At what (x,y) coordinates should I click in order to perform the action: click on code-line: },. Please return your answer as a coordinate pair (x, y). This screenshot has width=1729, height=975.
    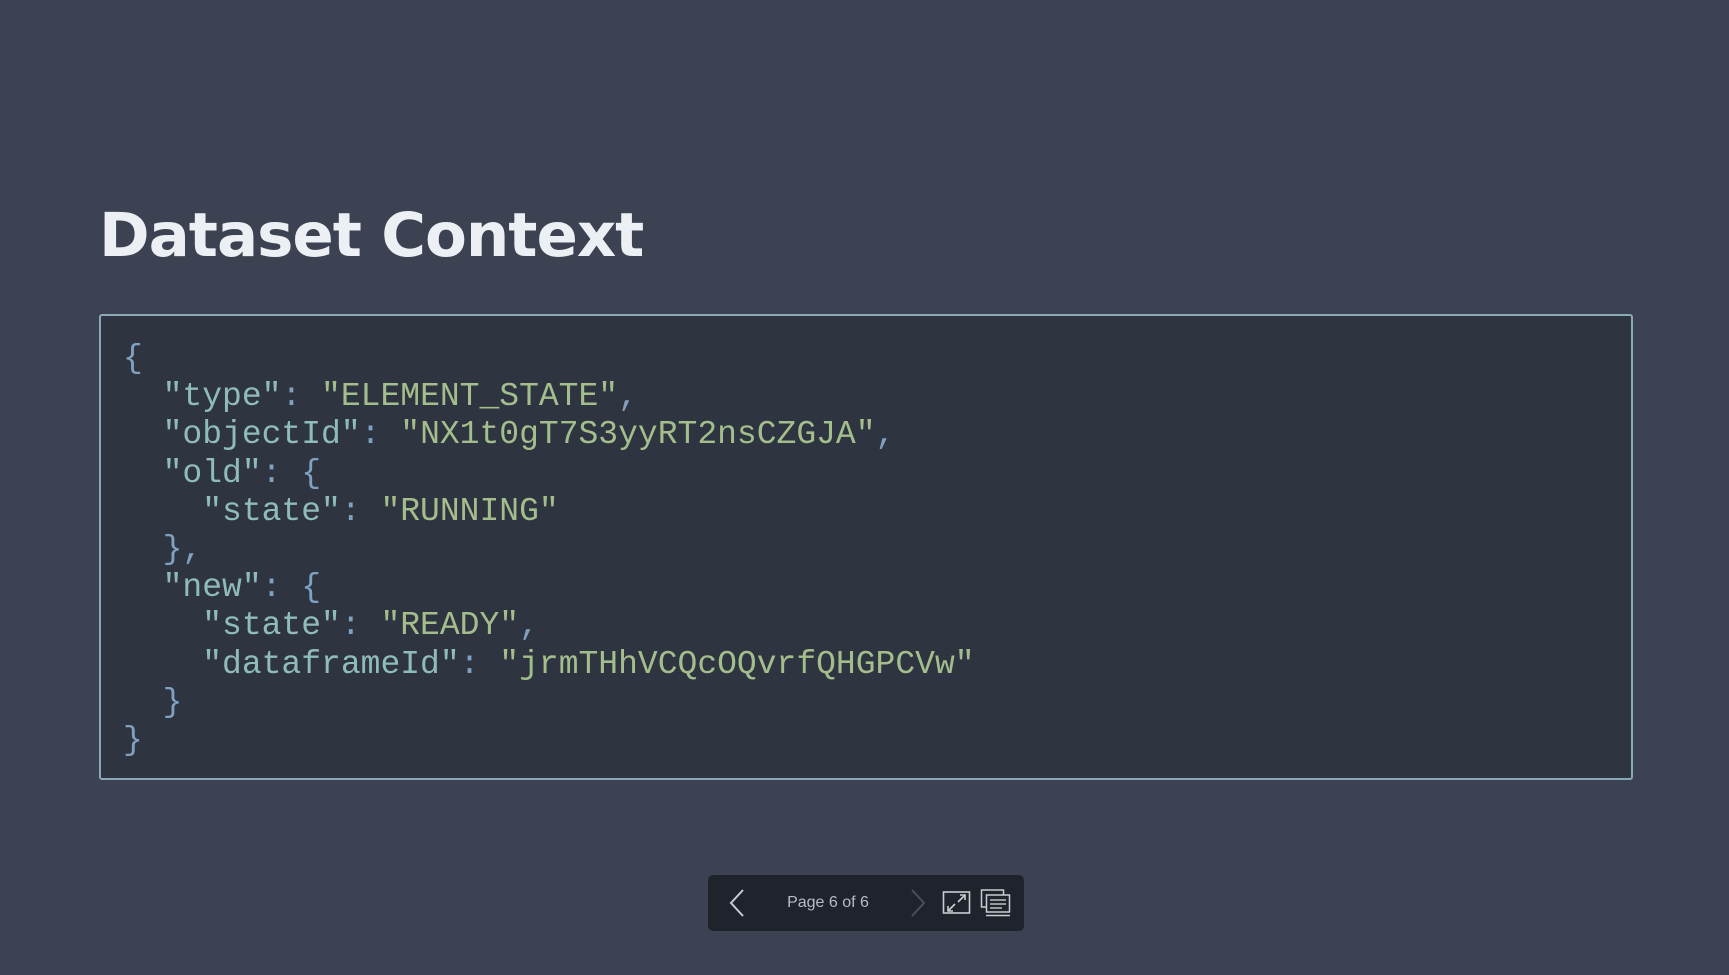
    Looking at the image, I should click on (549, 550).